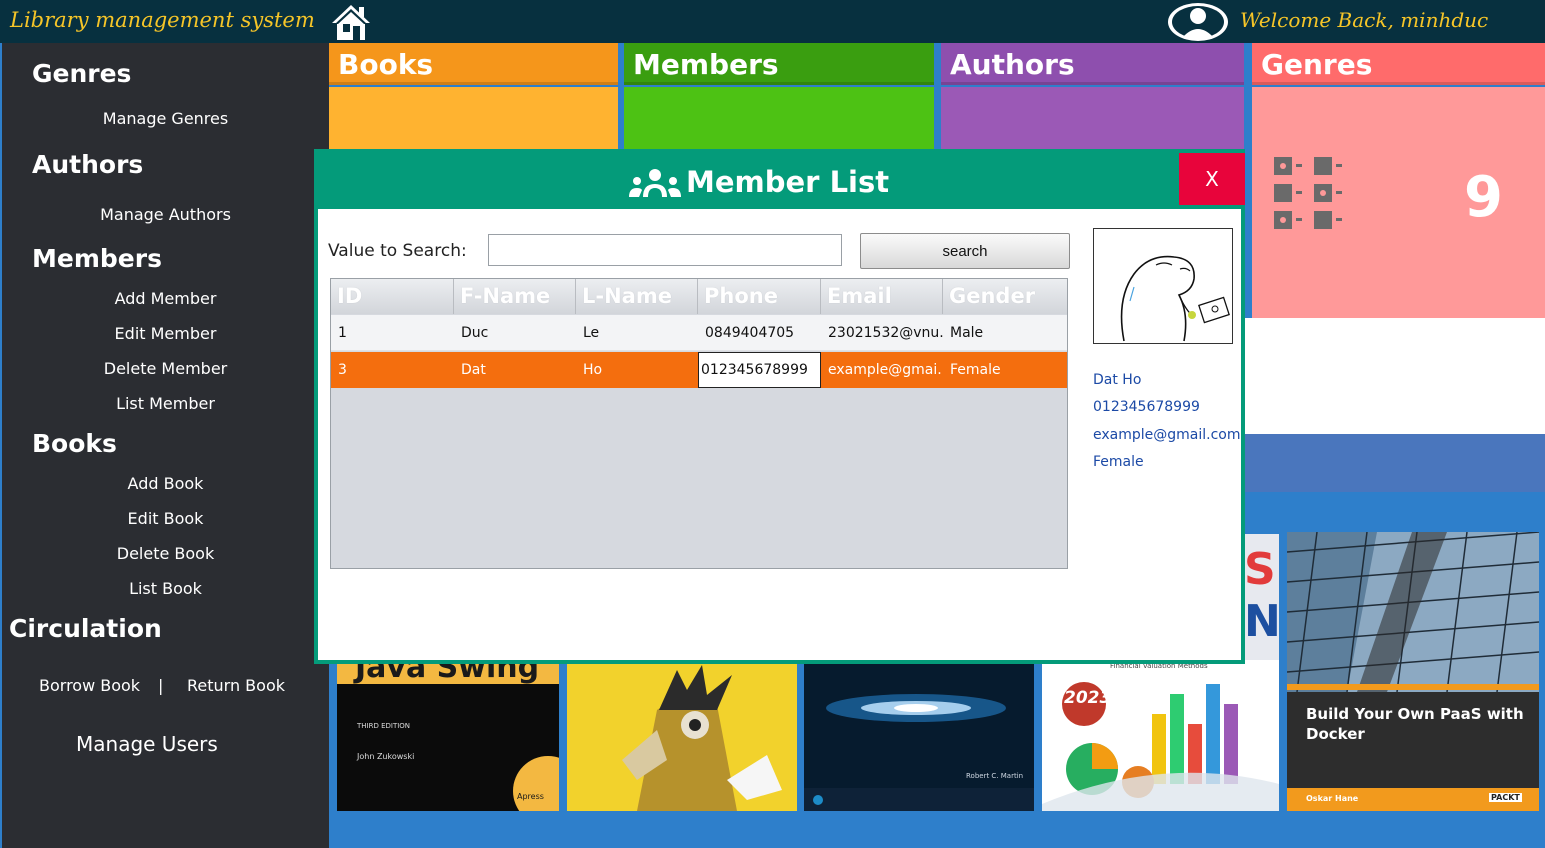 The image size is (1545, 848). What do you see at coordinates (165, 403) in the screenshot?
I see `sidebar-item-list-member: List Member` at bounding box center [165, 403].